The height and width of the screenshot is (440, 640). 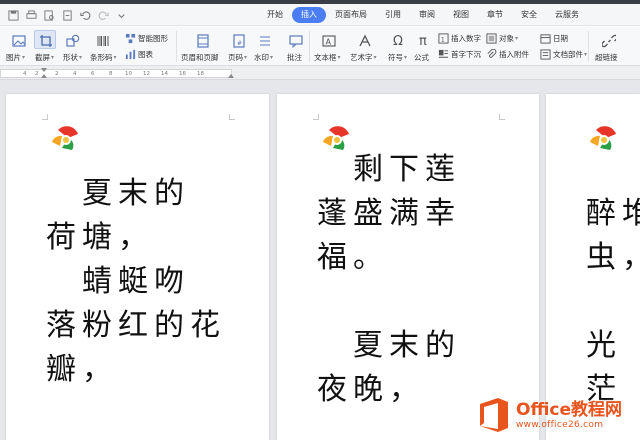 I want to click on header-footer-button: 页眉和页脚, so click(x=200, y=57).